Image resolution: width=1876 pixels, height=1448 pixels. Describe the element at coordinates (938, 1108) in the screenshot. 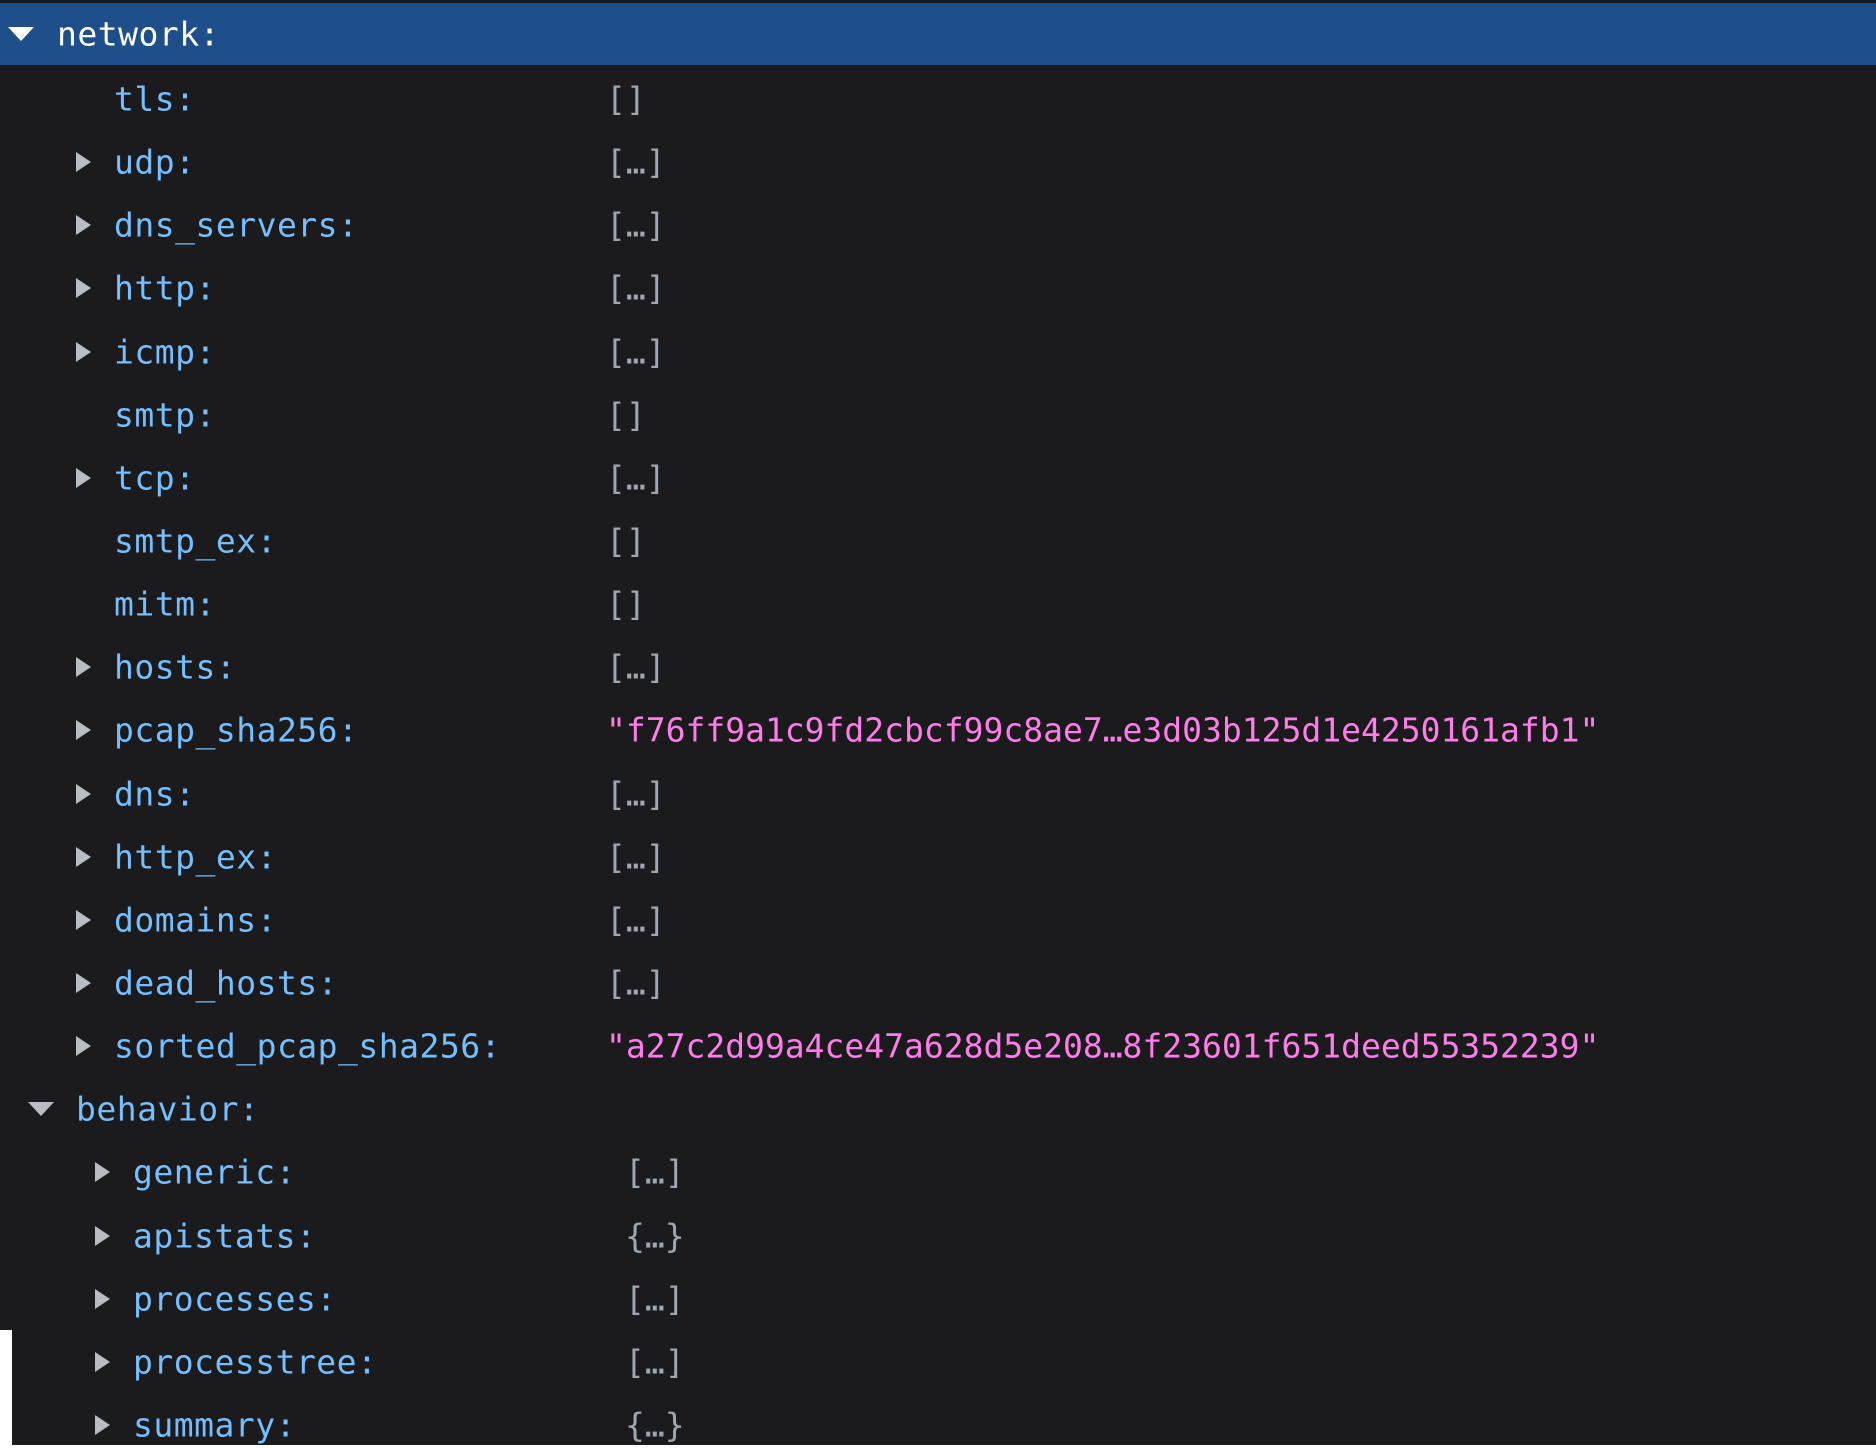

I see `tree-row-behavior: behavior:` at that location.